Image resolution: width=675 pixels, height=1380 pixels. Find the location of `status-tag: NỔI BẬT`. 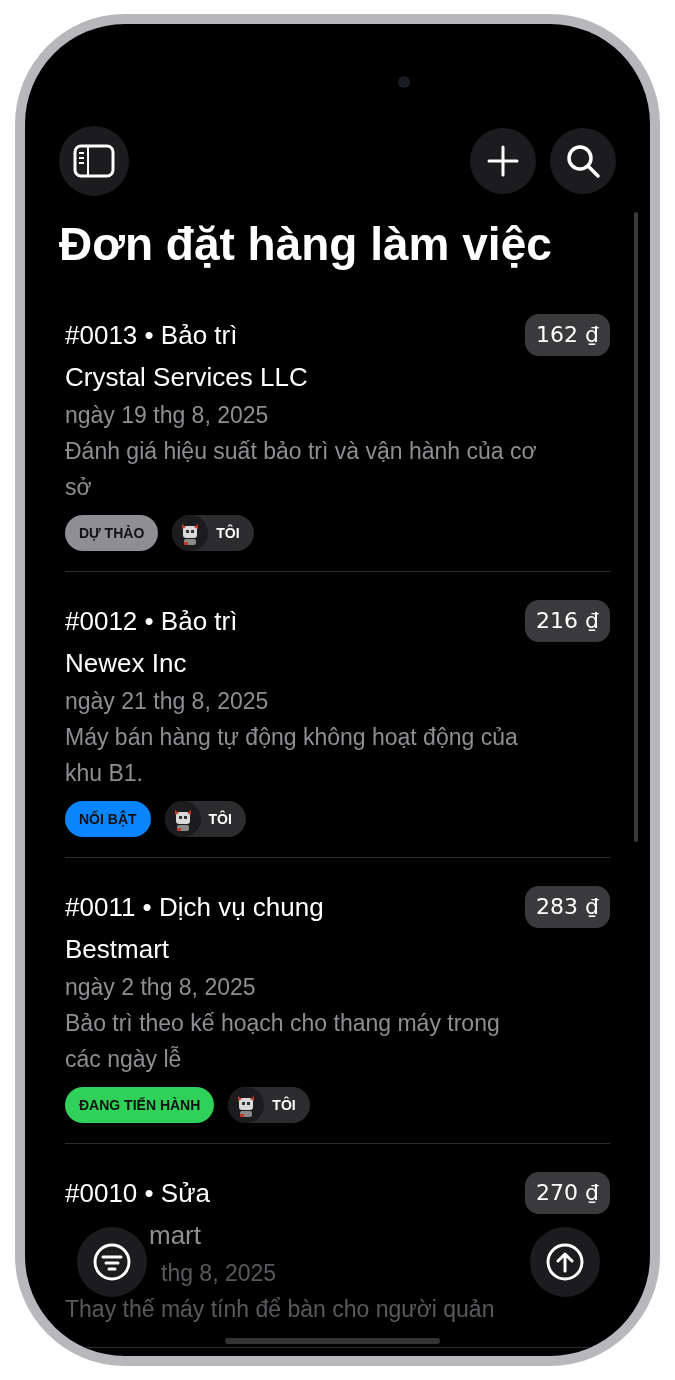

status-tag: NỔI BẬT is located at coordinates (108, 819).